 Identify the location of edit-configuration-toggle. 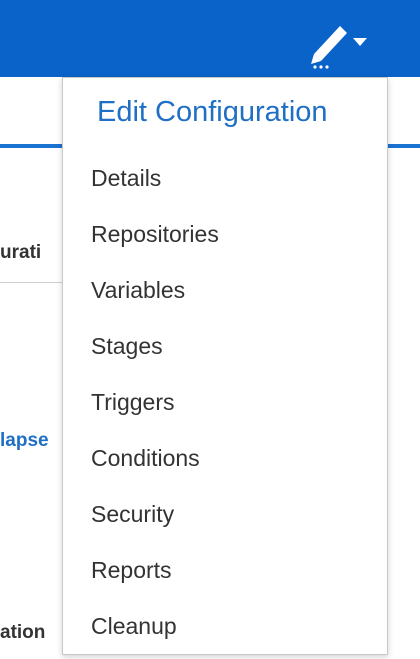
(342, 42).